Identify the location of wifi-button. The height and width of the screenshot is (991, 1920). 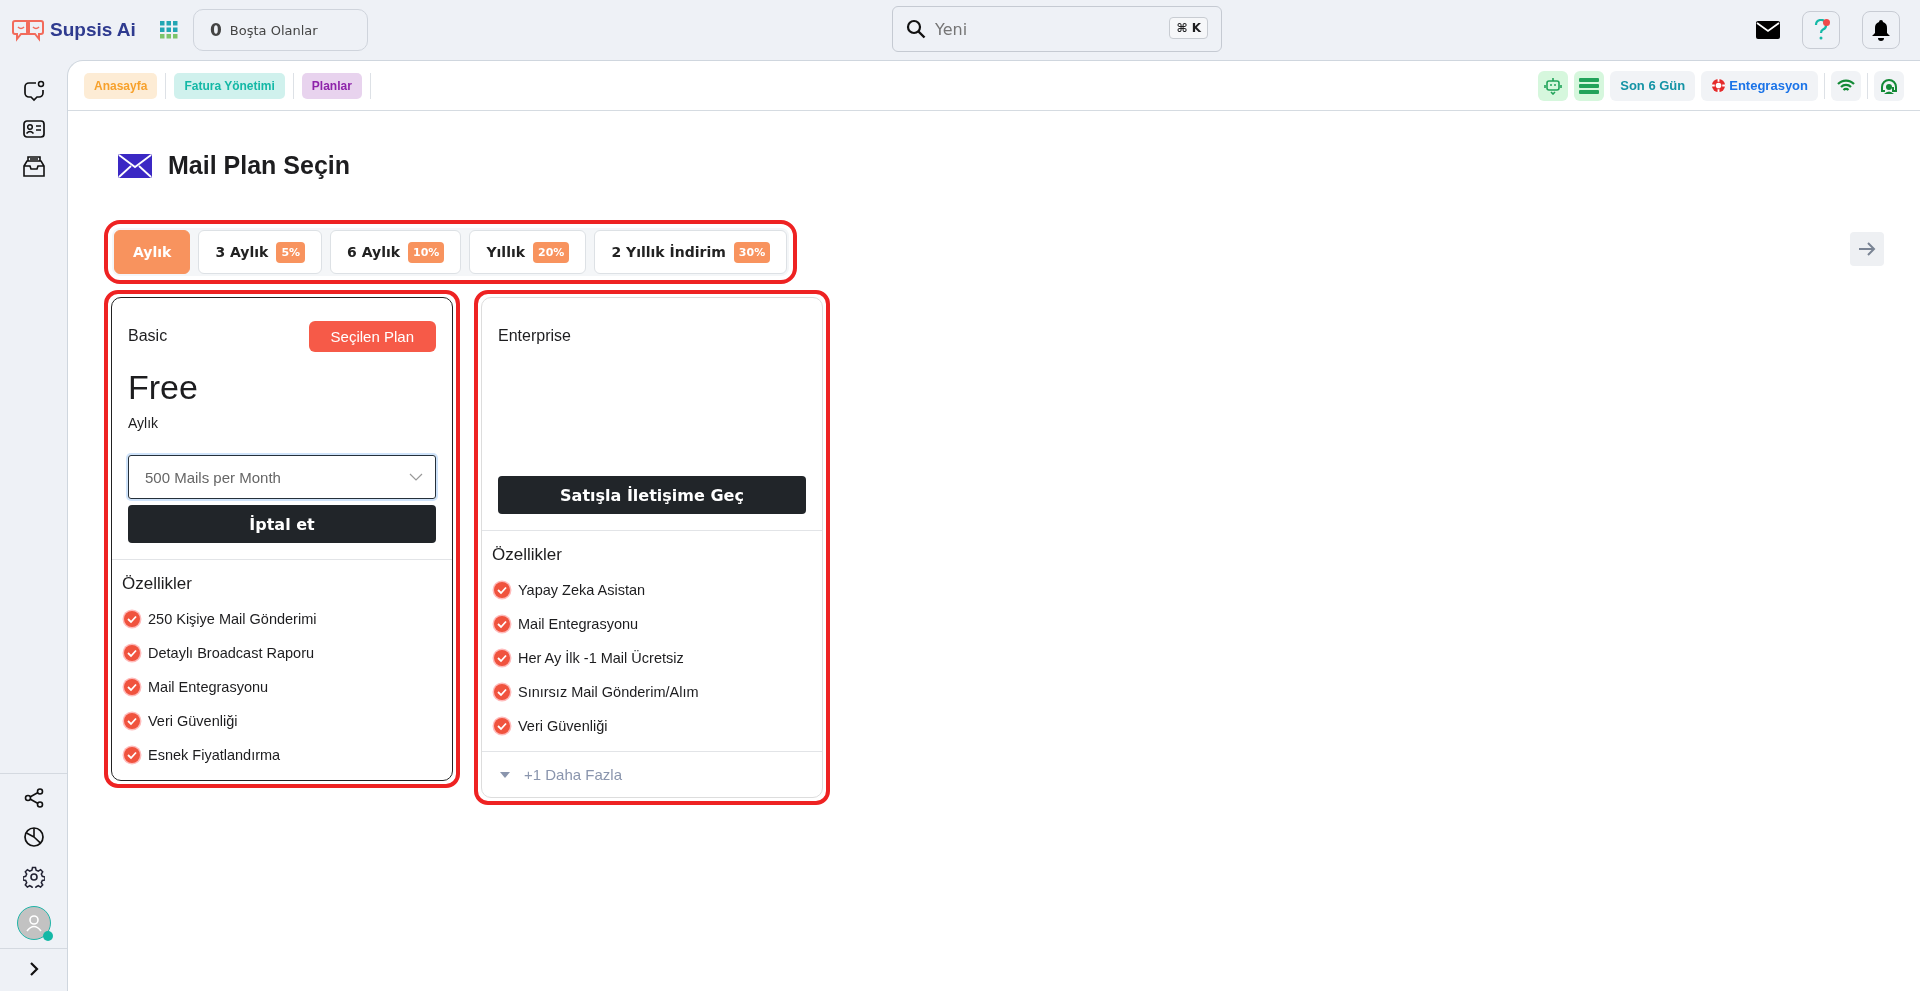
(1846, 85).